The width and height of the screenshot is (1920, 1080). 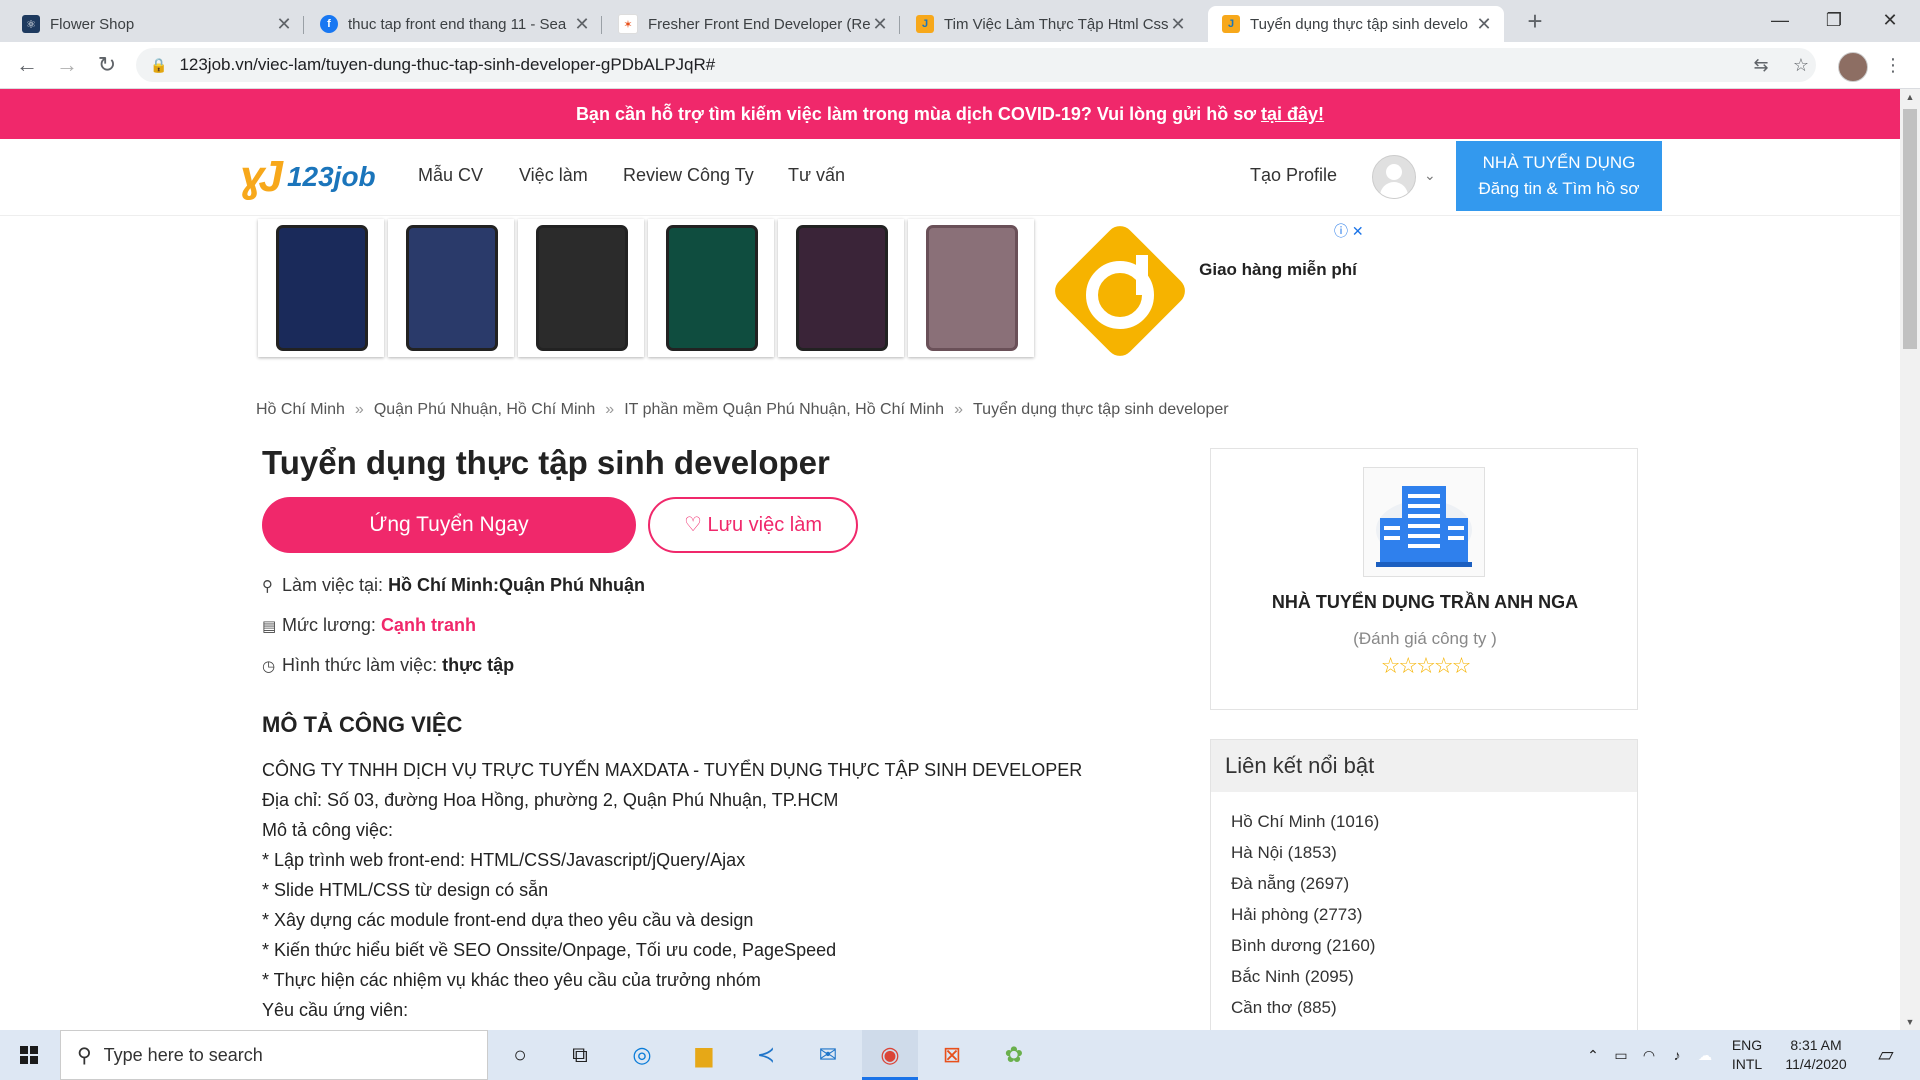 I want to click on cortana-icon: ○, so click(x=520, y=1055).